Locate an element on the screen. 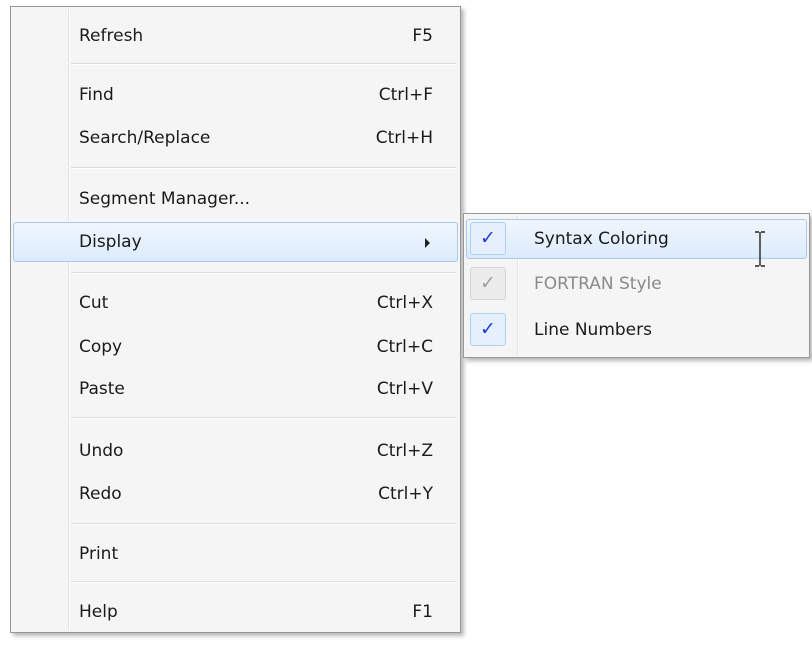  menu-item-help: Help F1 is located at coordinates (235, 612).